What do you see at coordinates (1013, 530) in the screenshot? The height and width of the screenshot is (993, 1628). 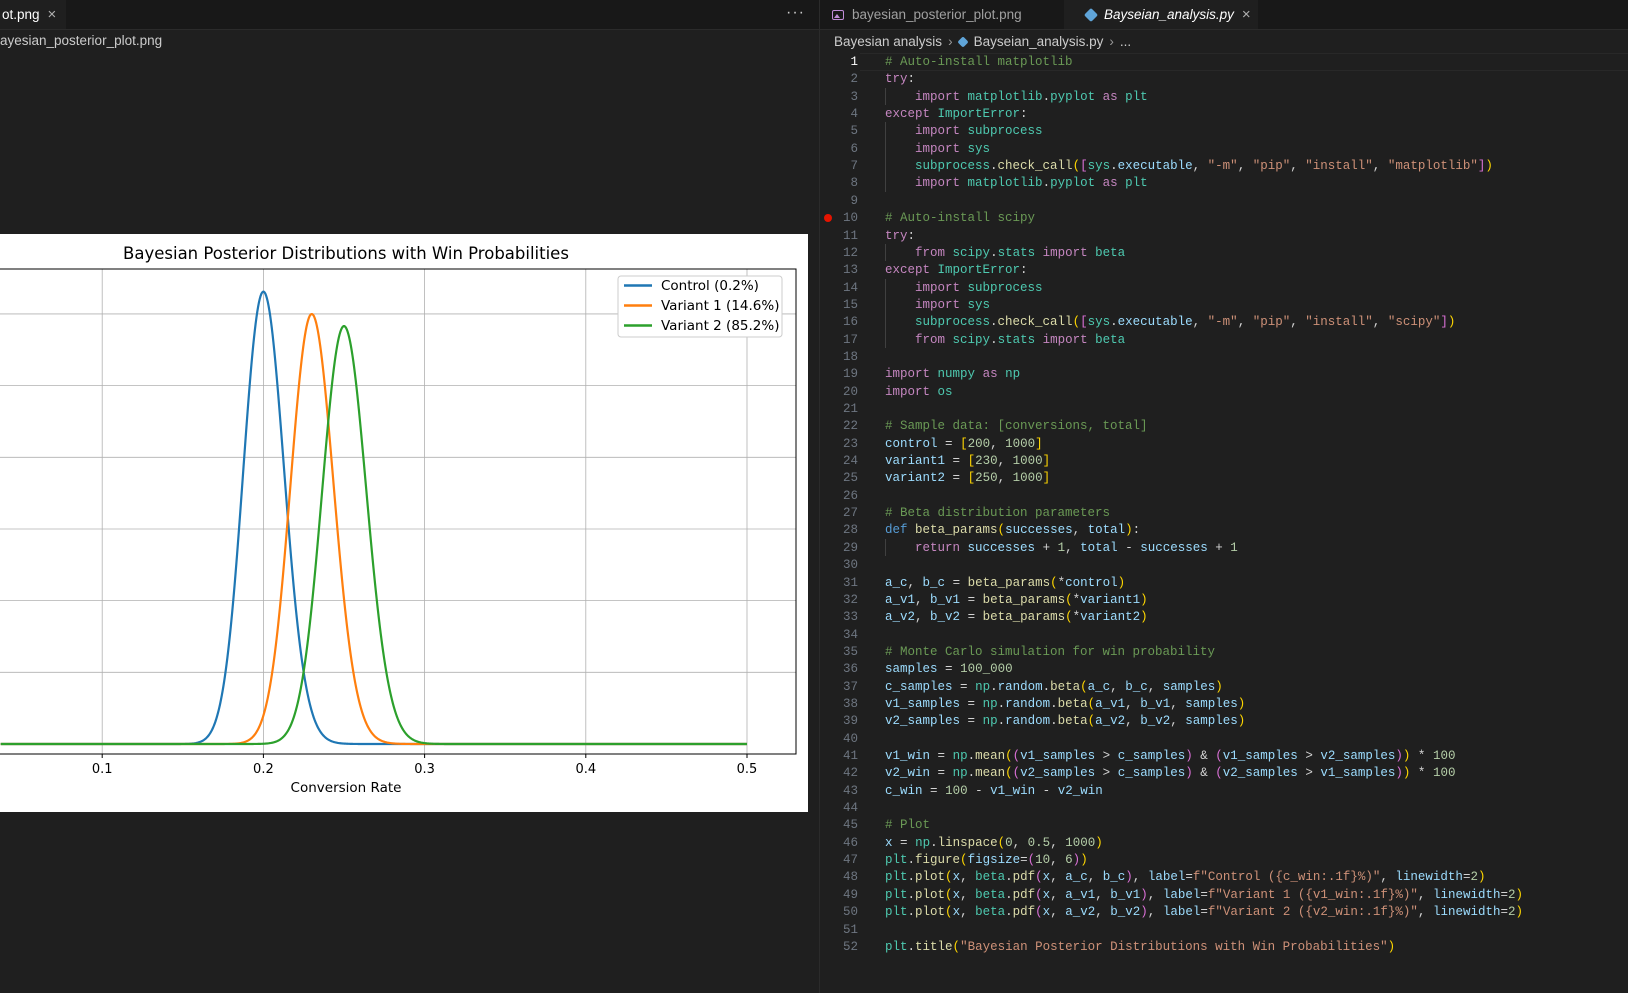 I see `code-text: def beta_params(successes, total):` at bounding box center [1013, 530].